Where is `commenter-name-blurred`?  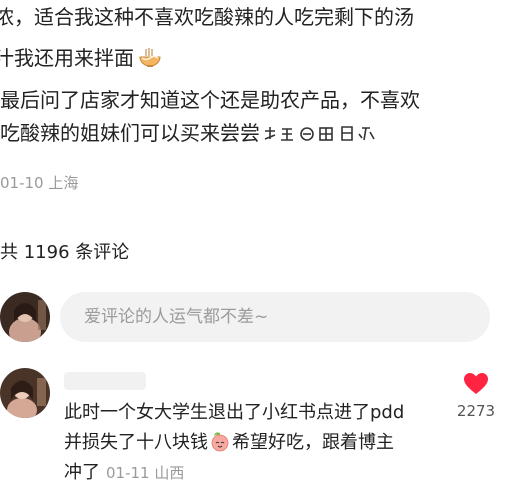 commenter-name-blurred is located at coordinates (105, 381).